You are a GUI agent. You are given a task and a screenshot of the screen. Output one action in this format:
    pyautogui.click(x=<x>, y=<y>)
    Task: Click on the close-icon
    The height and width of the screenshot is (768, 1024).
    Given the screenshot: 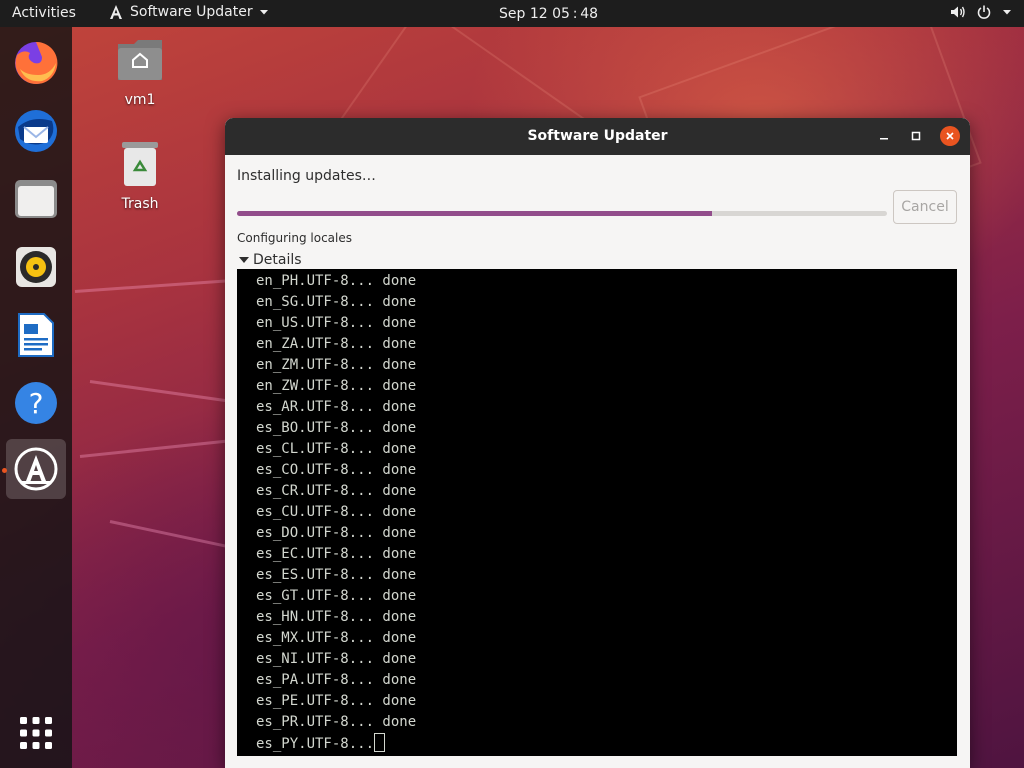 What is the action you would take?
    pyautogui.click(x=950, y=136)
    